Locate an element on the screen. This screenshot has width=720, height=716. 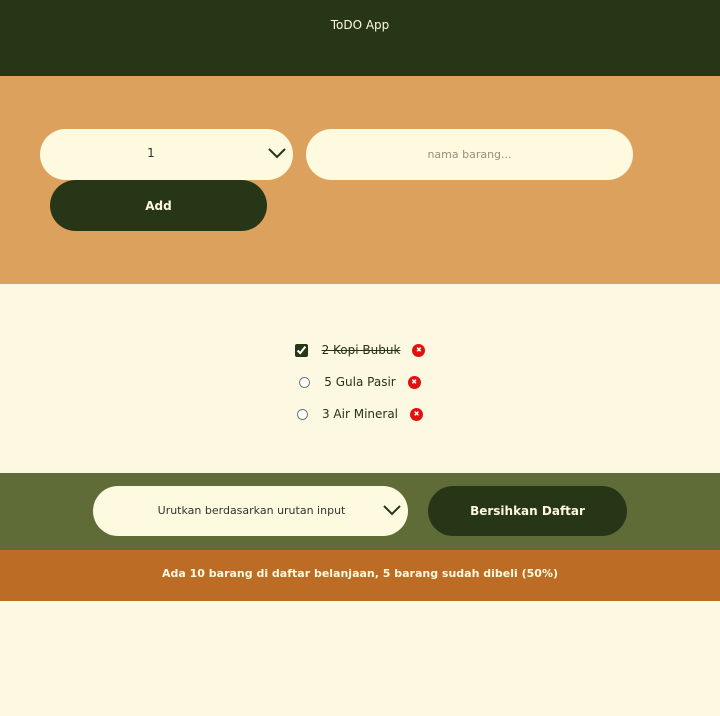
item-label: 5 Gula Pasir is located at coordinates (360, 382).